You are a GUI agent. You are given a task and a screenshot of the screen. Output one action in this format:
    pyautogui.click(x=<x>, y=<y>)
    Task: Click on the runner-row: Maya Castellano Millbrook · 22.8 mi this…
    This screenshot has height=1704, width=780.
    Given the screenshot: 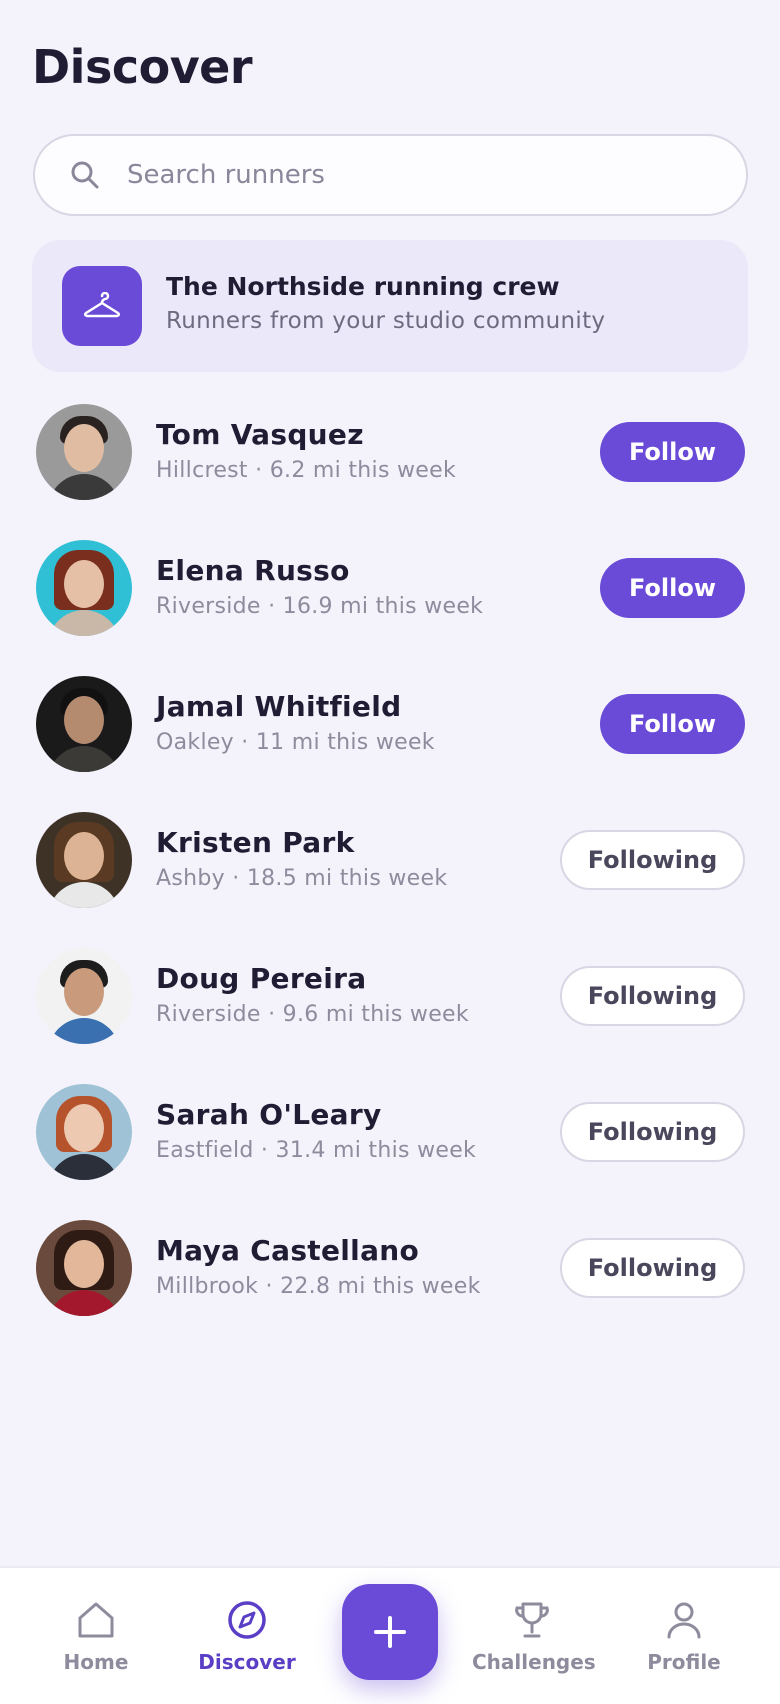 What is the action you would take?
    pyautogui.click(x=390, y=1270)
    